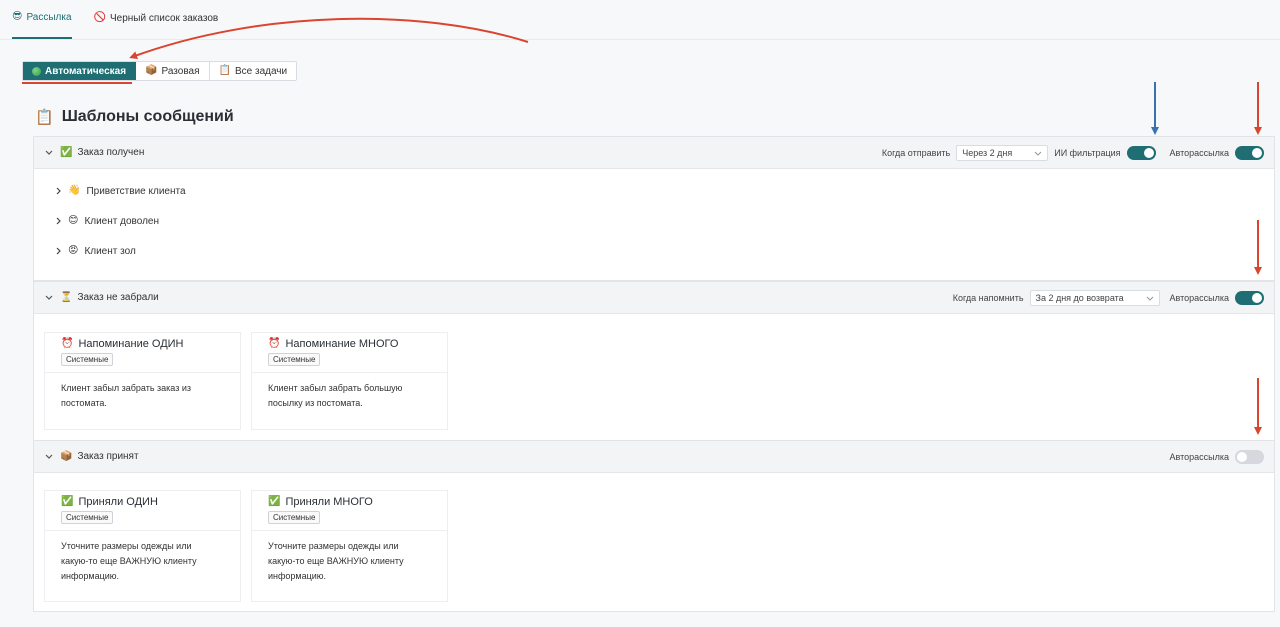 This screenshot has width=1280, height=627. Describe the element at coordinates (99, 17) in the screenshot. I see `prohibited-icon: 🚫` at that location.